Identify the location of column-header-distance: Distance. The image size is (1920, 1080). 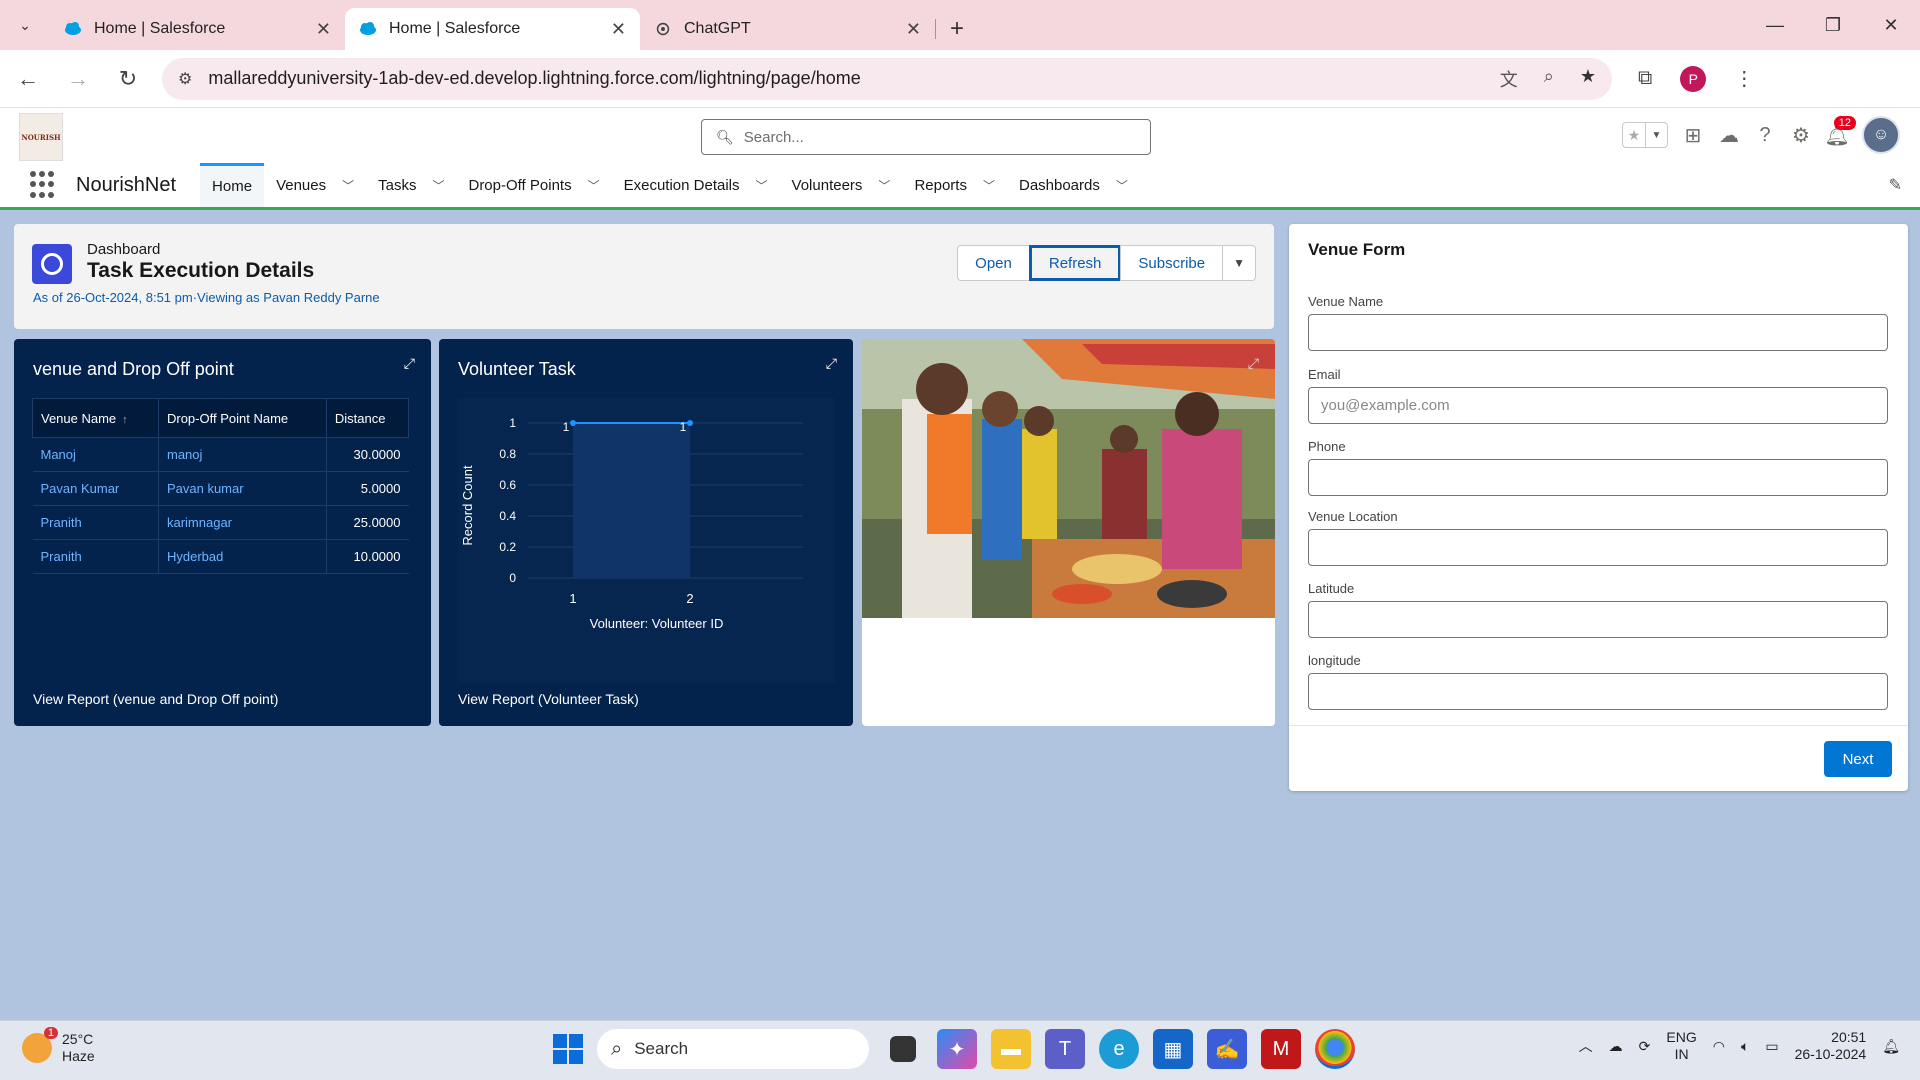
(367, 418).